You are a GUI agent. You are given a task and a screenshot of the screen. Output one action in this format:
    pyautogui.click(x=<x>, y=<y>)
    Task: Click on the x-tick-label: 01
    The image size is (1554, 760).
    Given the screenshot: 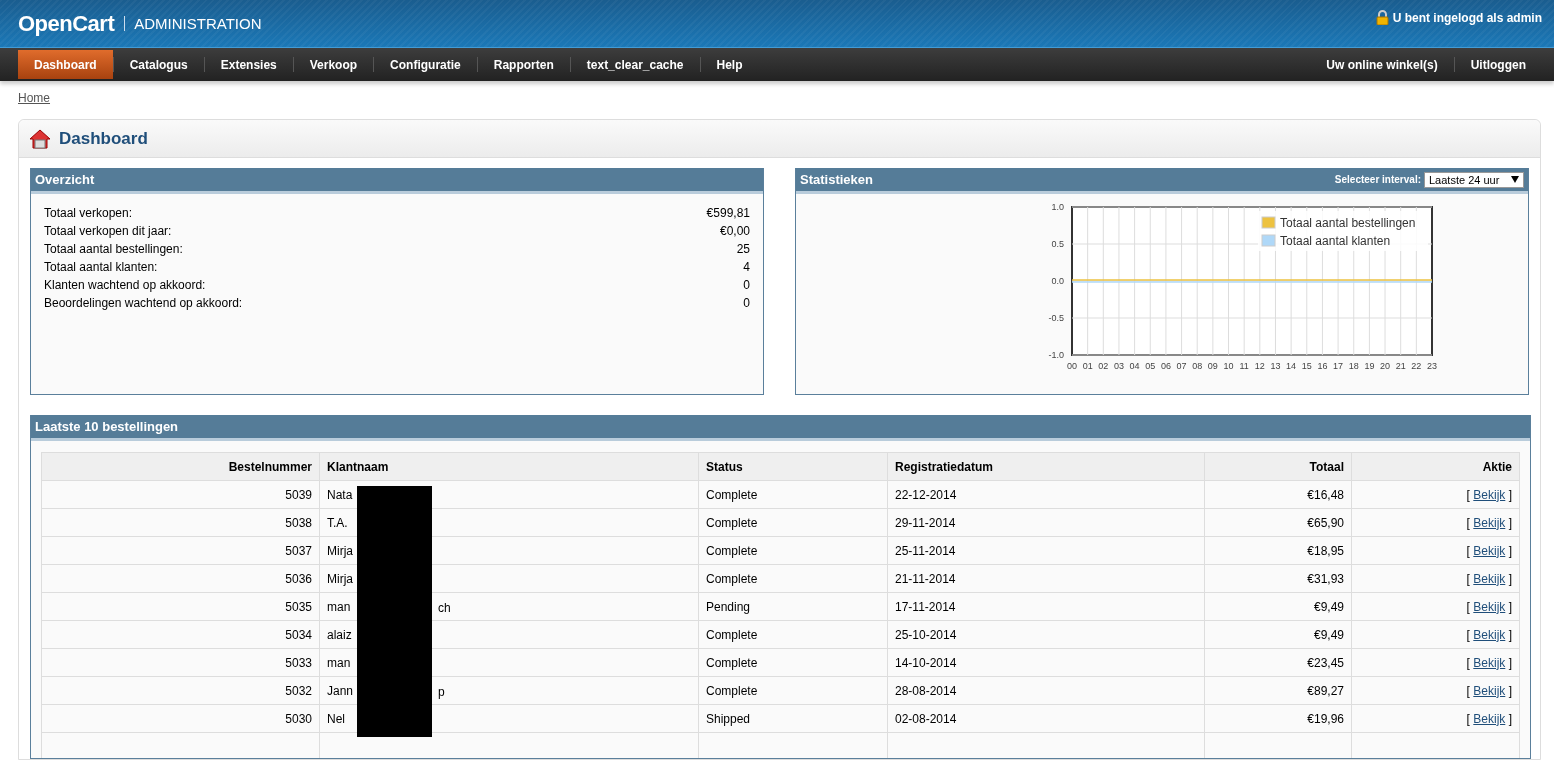 What is the action you would take?
    pyautogui.click(x=1087, y=366)
    